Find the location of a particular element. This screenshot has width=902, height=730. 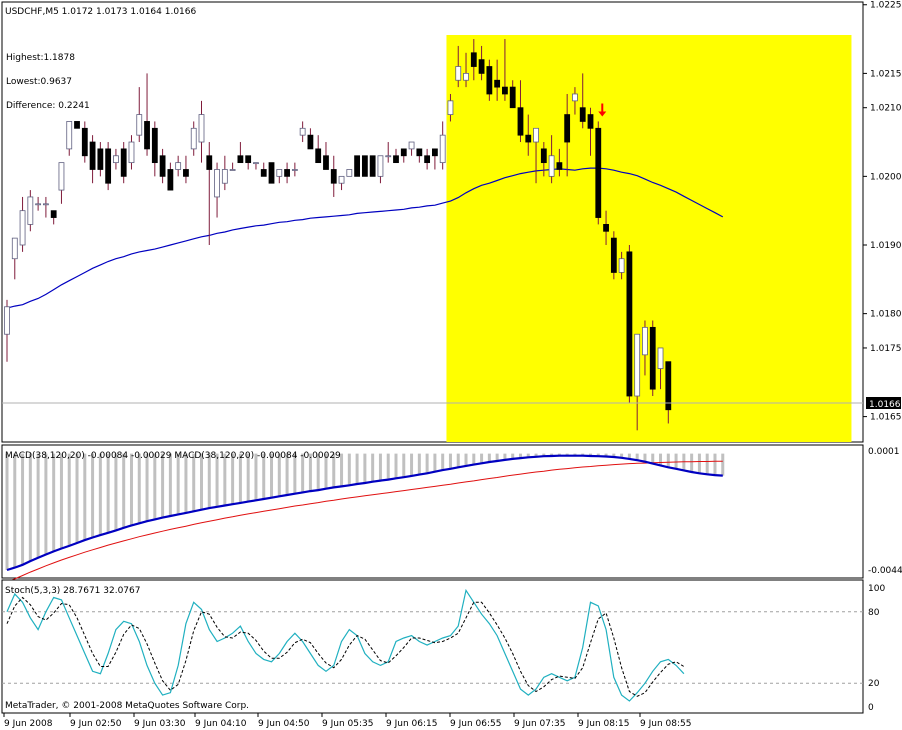

price-tick-label: 1.0210 is located at coordinates (886, 109).